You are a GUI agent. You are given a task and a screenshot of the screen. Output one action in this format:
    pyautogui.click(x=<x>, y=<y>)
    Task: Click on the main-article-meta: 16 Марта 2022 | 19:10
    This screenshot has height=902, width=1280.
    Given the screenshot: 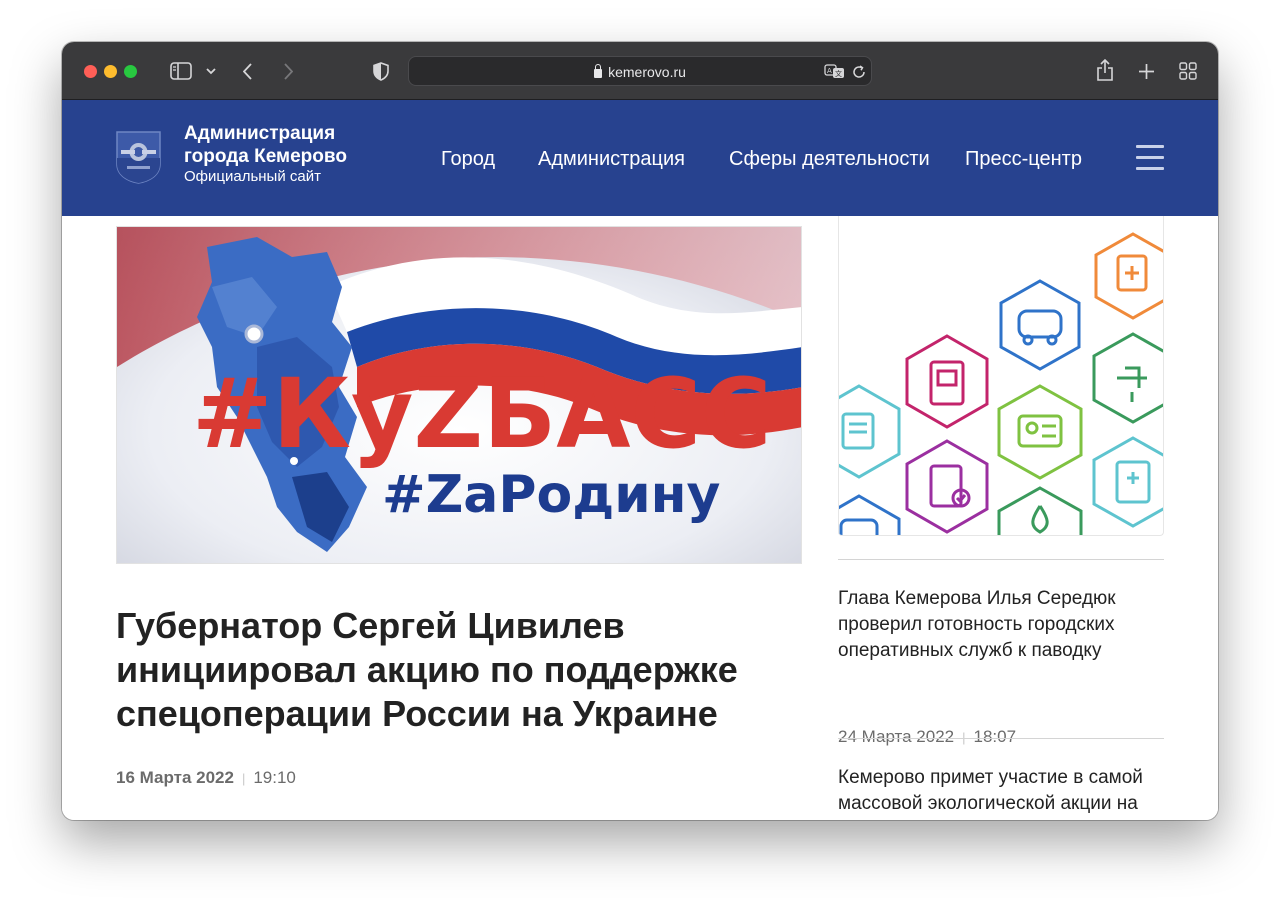 What is the action you would take?
    pyautogui.click(x=206, y=777)
    